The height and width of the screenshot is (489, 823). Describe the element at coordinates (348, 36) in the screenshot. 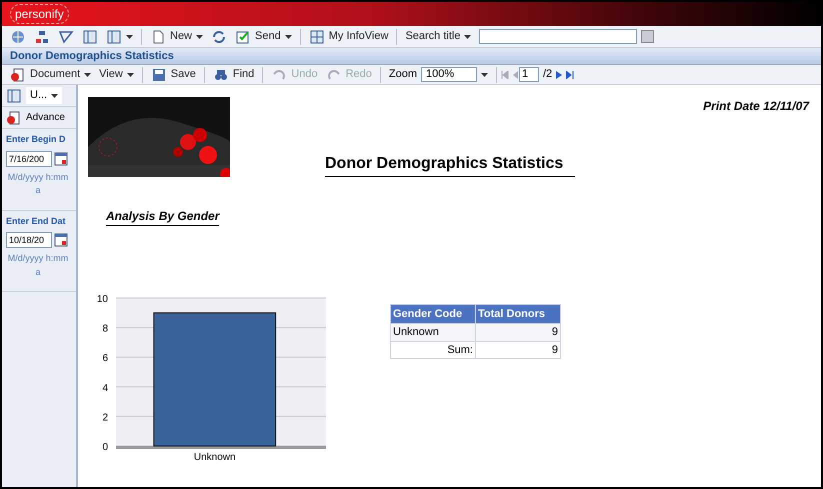

I see `toolbar-button: My InfoView` at that location.